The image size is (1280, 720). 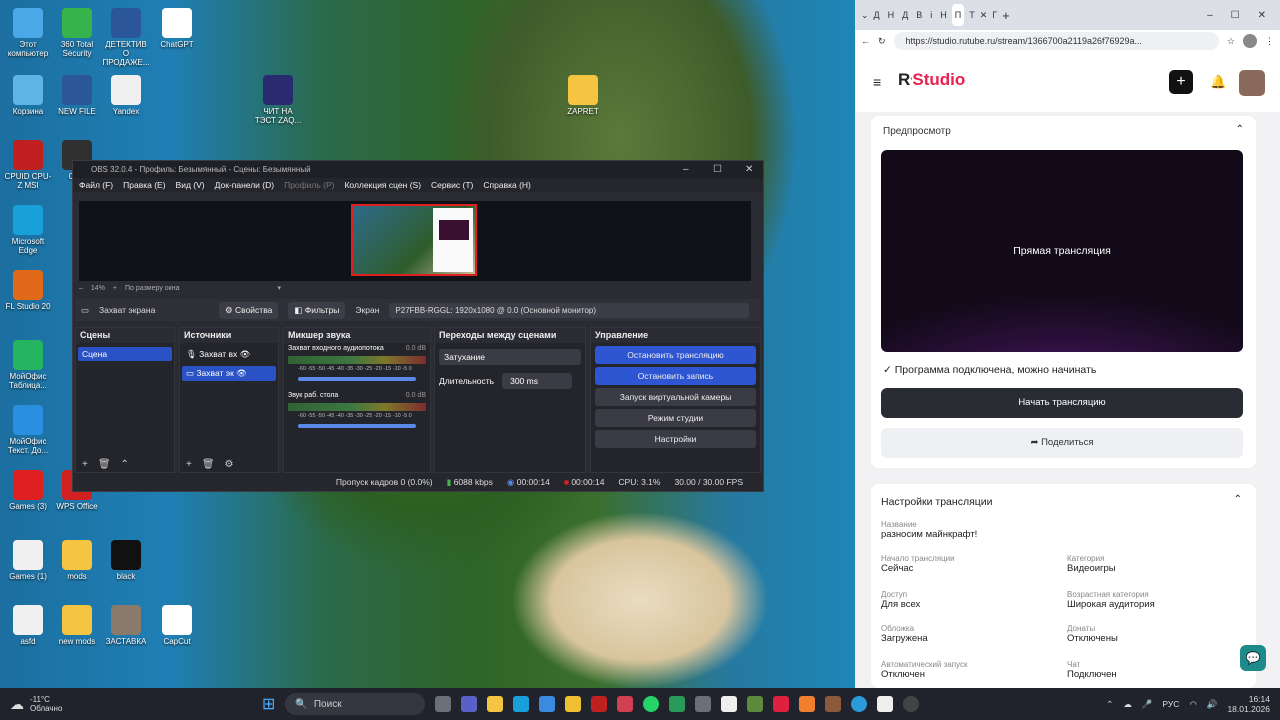 I want to click on menu-icon: ⋮, so click(x=1269, y=41).